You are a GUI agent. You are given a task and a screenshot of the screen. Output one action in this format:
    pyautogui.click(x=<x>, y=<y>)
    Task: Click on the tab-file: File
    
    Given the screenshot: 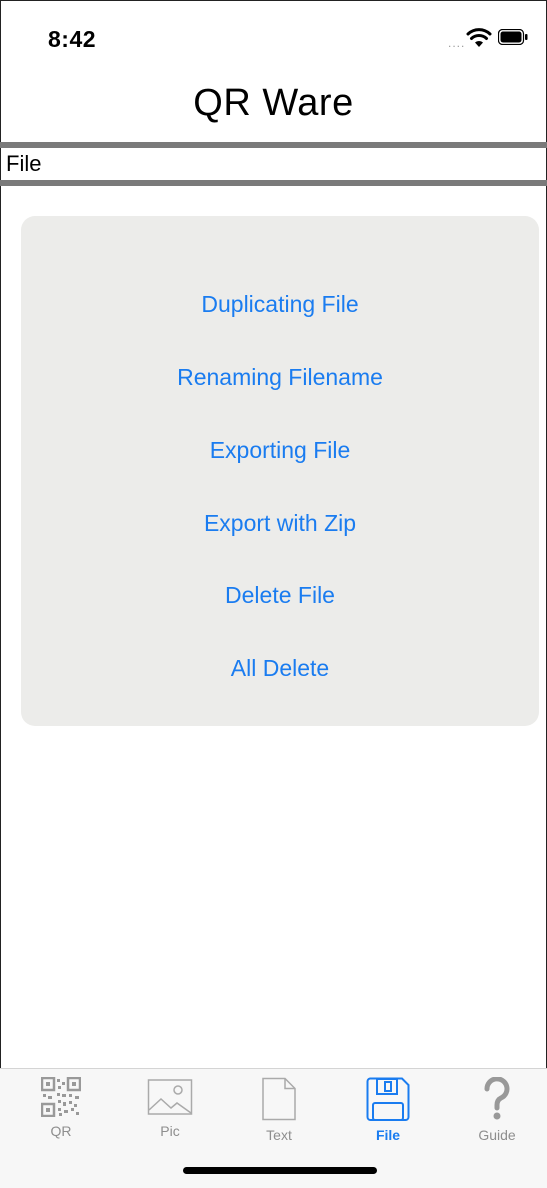 What is the action you would take?
    pyautogui.click(x=388, y=1114)
    